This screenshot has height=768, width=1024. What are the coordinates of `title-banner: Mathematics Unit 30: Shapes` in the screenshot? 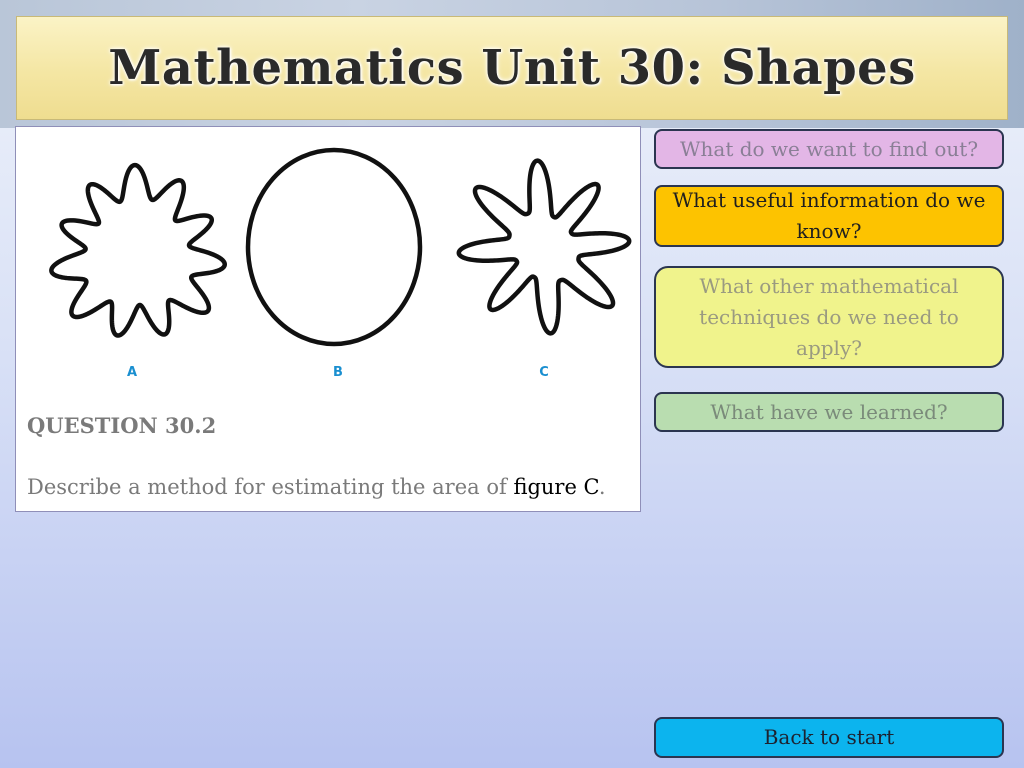 It's located at (512, 68).